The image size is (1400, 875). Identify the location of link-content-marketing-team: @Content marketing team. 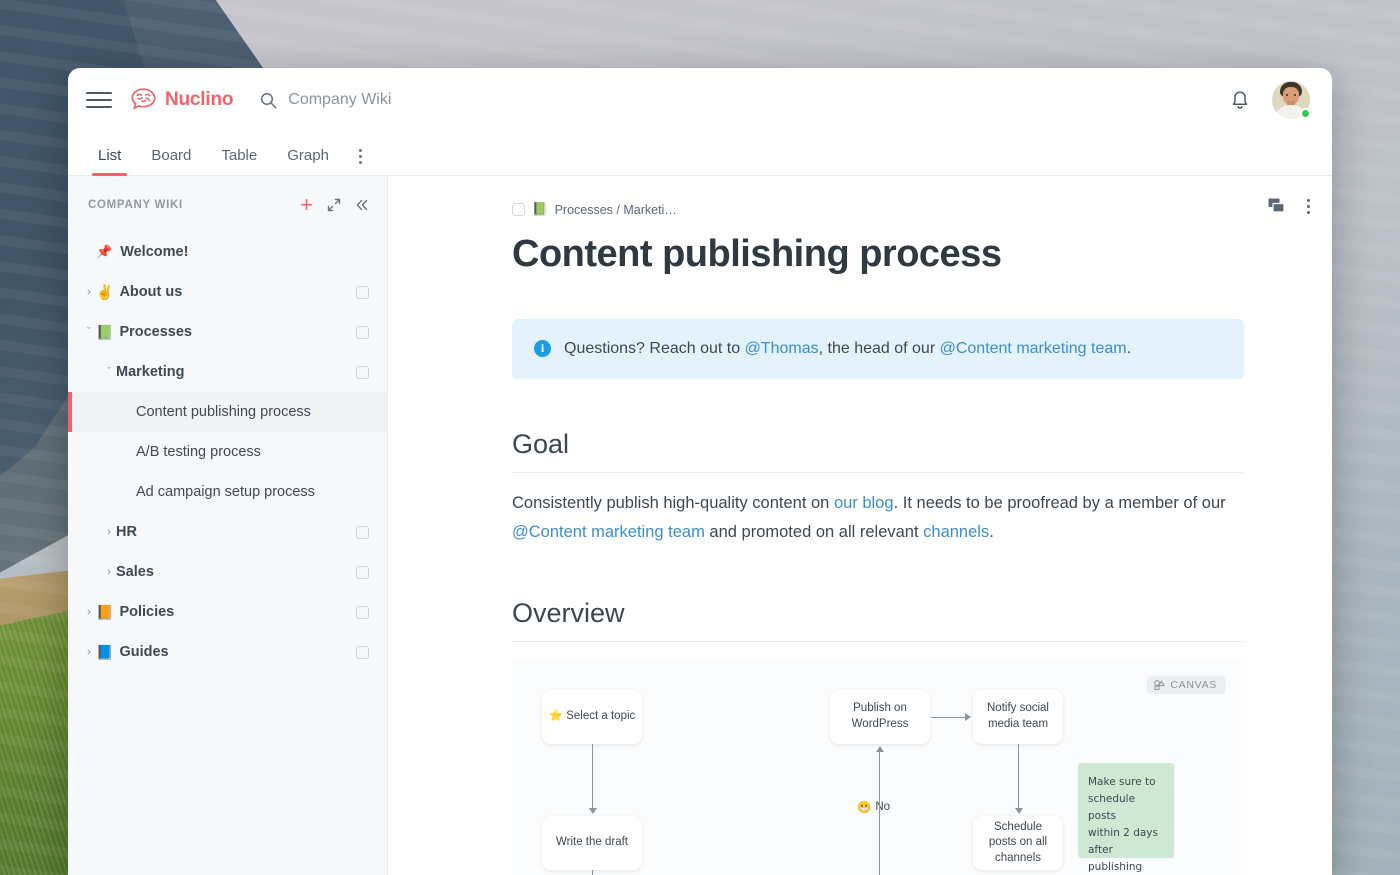
(608, 532).